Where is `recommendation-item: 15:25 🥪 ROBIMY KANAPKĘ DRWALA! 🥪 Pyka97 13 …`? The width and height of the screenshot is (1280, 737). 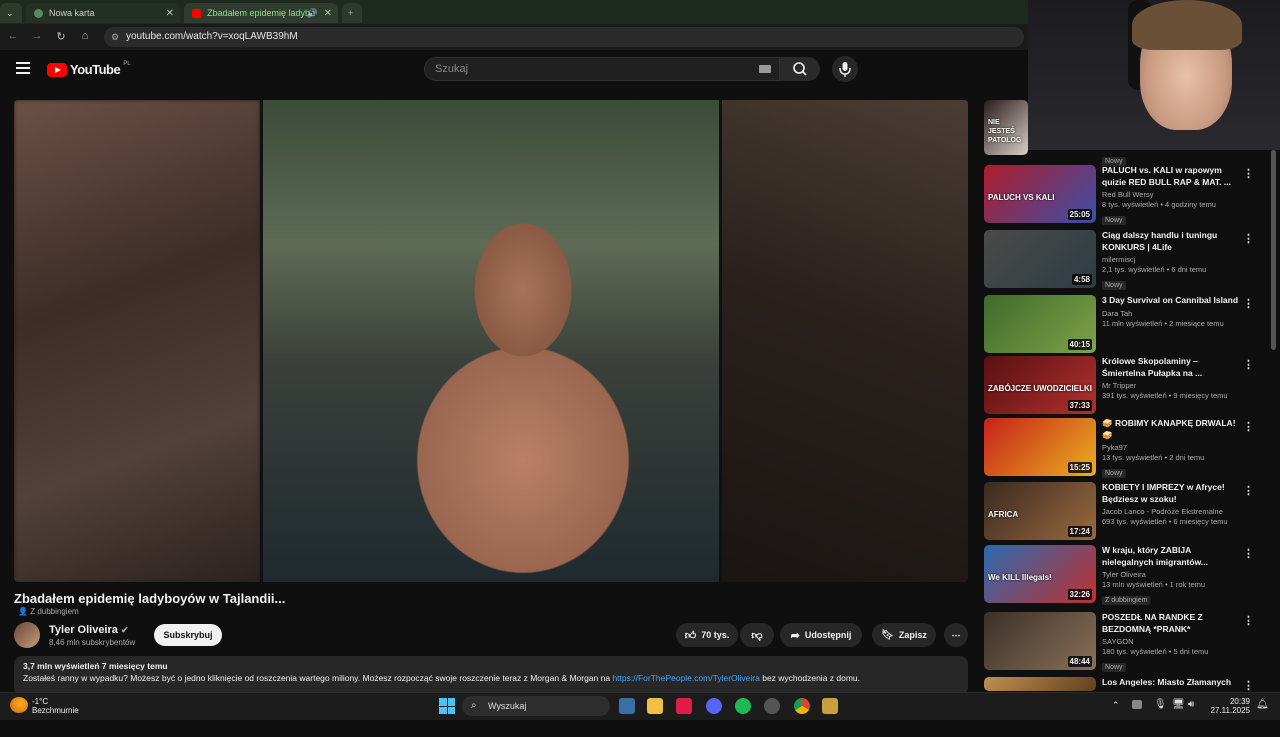 recommendation-item: 15:25 🥪 ROBIMY KANAPKĘ DRWALA! 🥪 Pyka97 13 … is located at coordinates (1129, 448).